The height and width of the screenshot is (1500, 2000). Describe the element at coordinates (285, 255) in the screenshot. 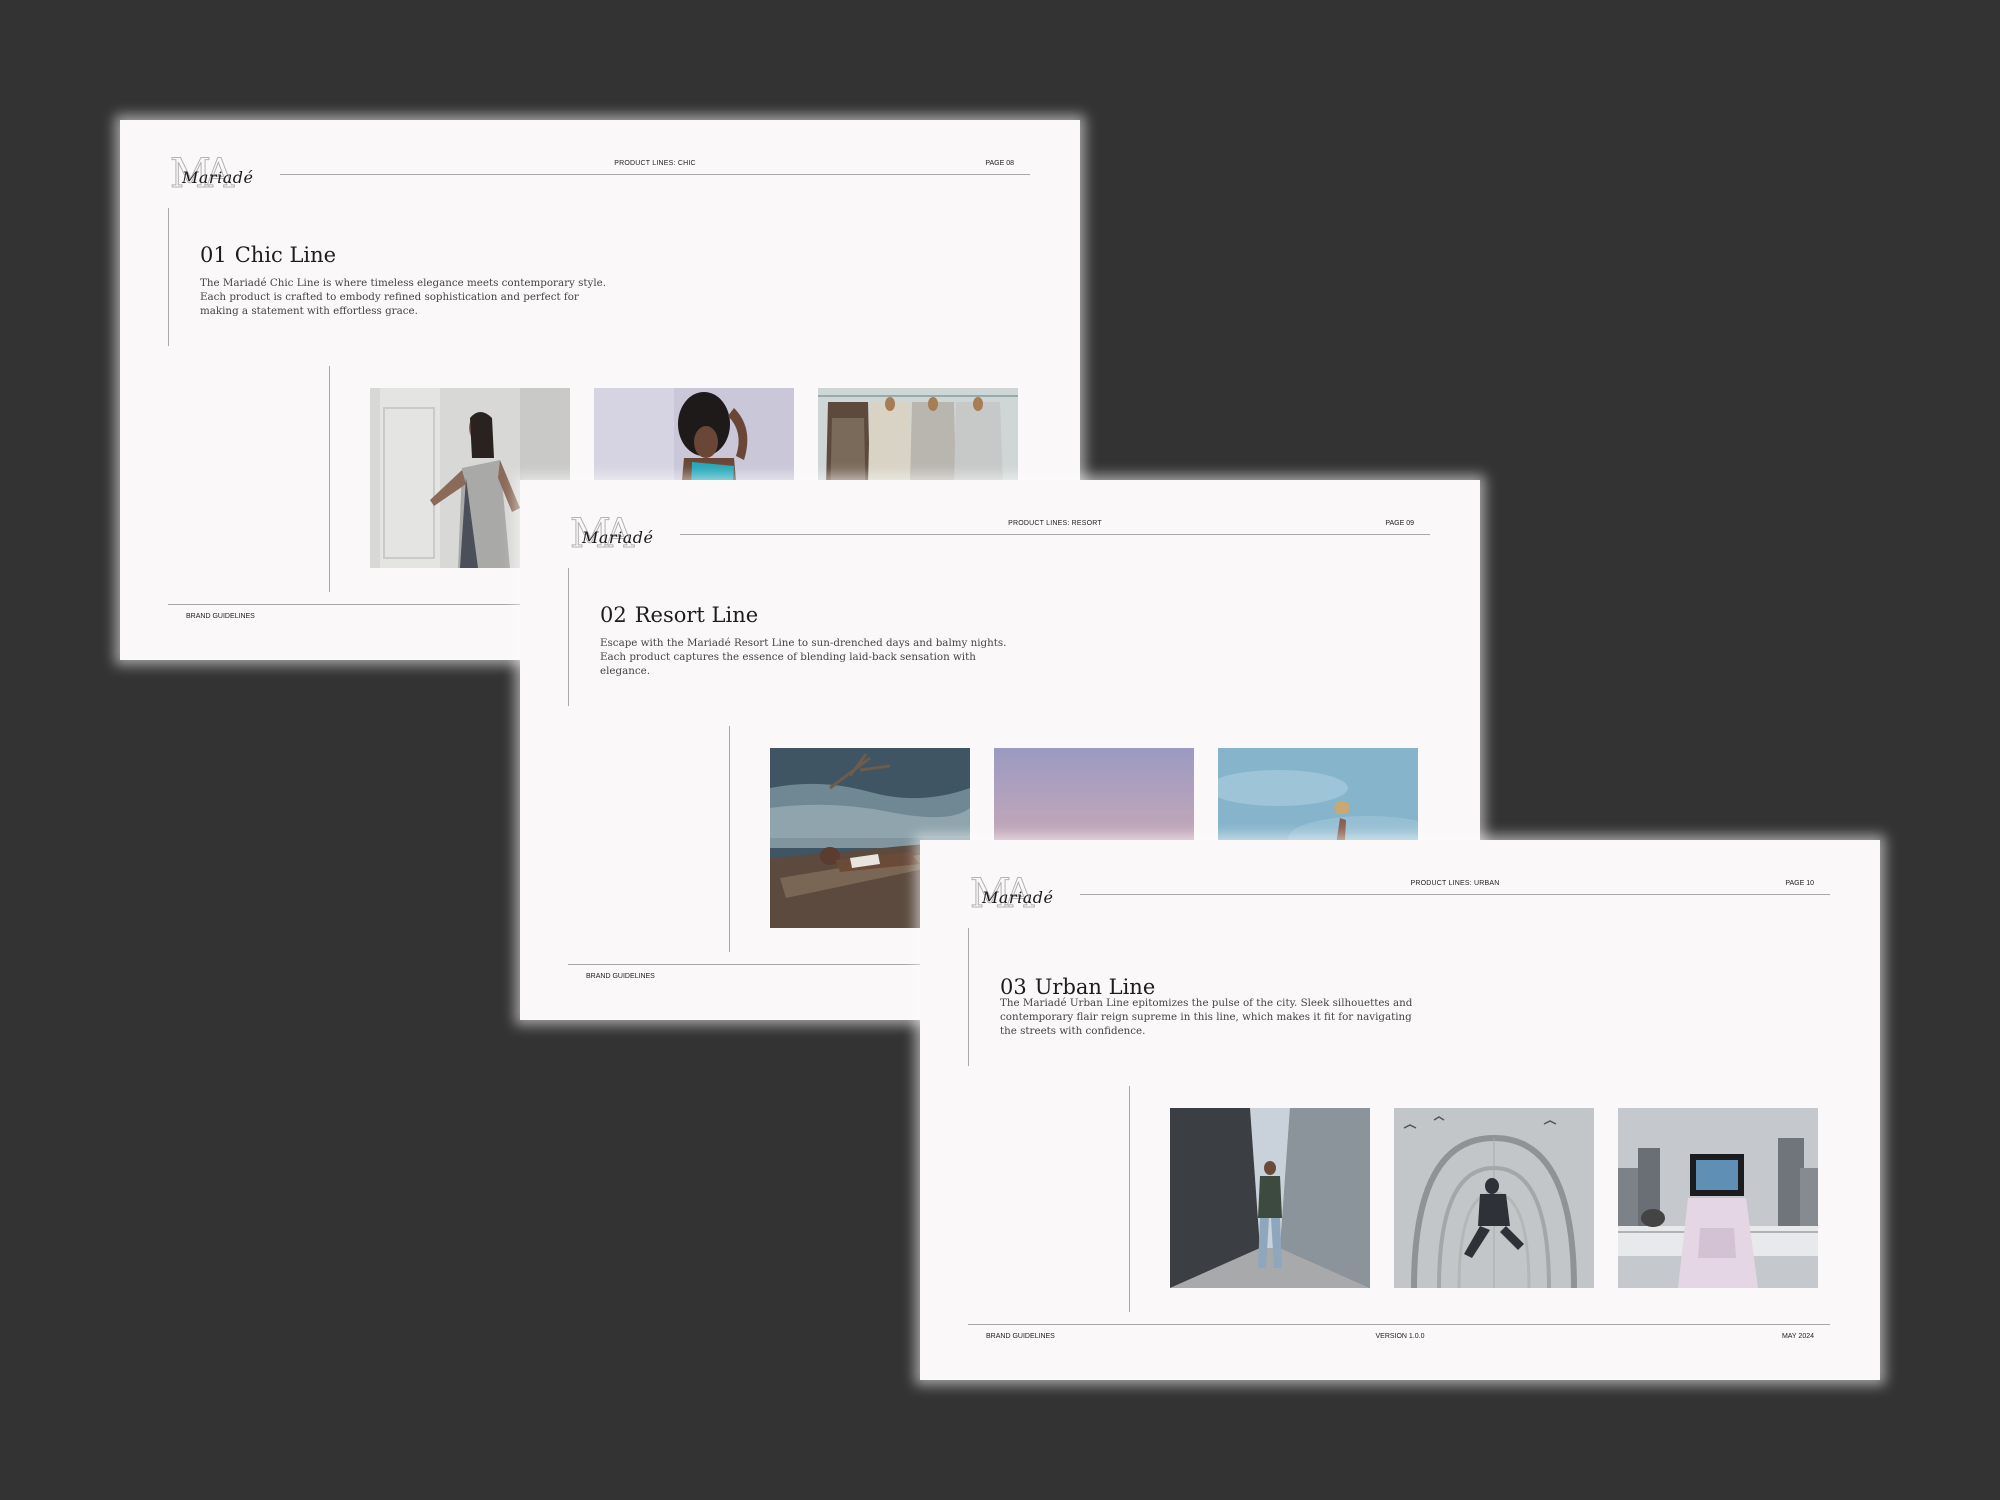

I see `section-name: Chic Line` at that location.